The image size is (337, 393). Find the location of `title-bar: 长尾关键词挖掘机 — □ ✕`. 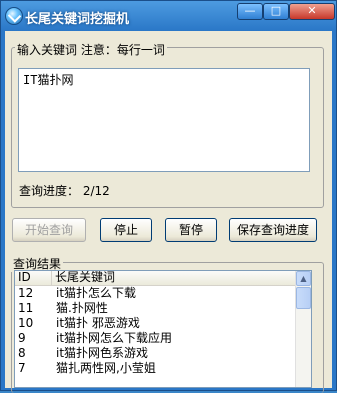

title-bar: 长尾关键词挖掘机 — □ ✕ is located at coordinates (168, 16).